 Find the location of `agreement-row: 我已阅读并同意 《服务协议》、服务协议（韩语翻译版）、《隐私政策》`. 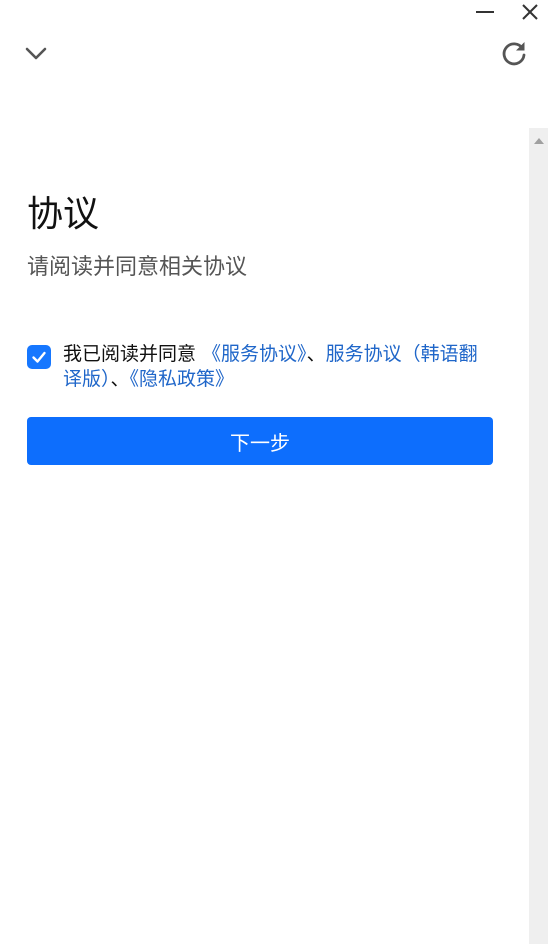

agreement-row: 我已阅读并同意 《服务协议》、服务协议（韩语翻译版）、《隐私政策》 is located at coordinates (262, 367).